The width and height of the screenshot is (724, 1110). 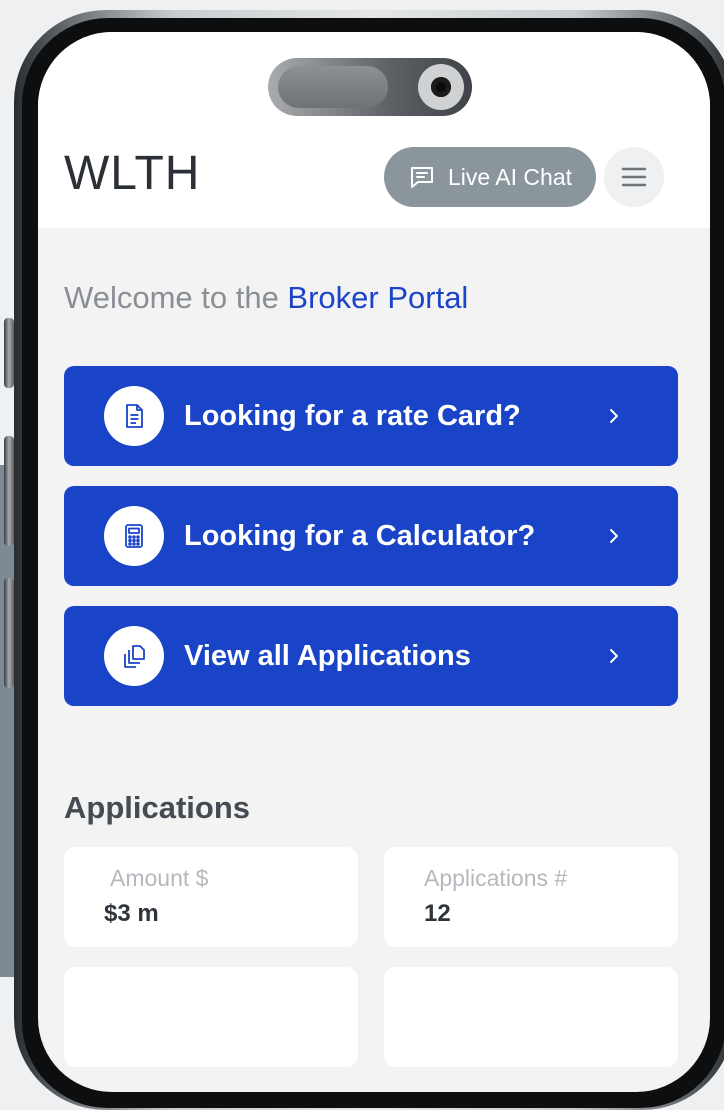 What do you see at coordinates (333, 87) in the screenshot?
I see `dynamic-island-pill` at bounding box center [333, 87].